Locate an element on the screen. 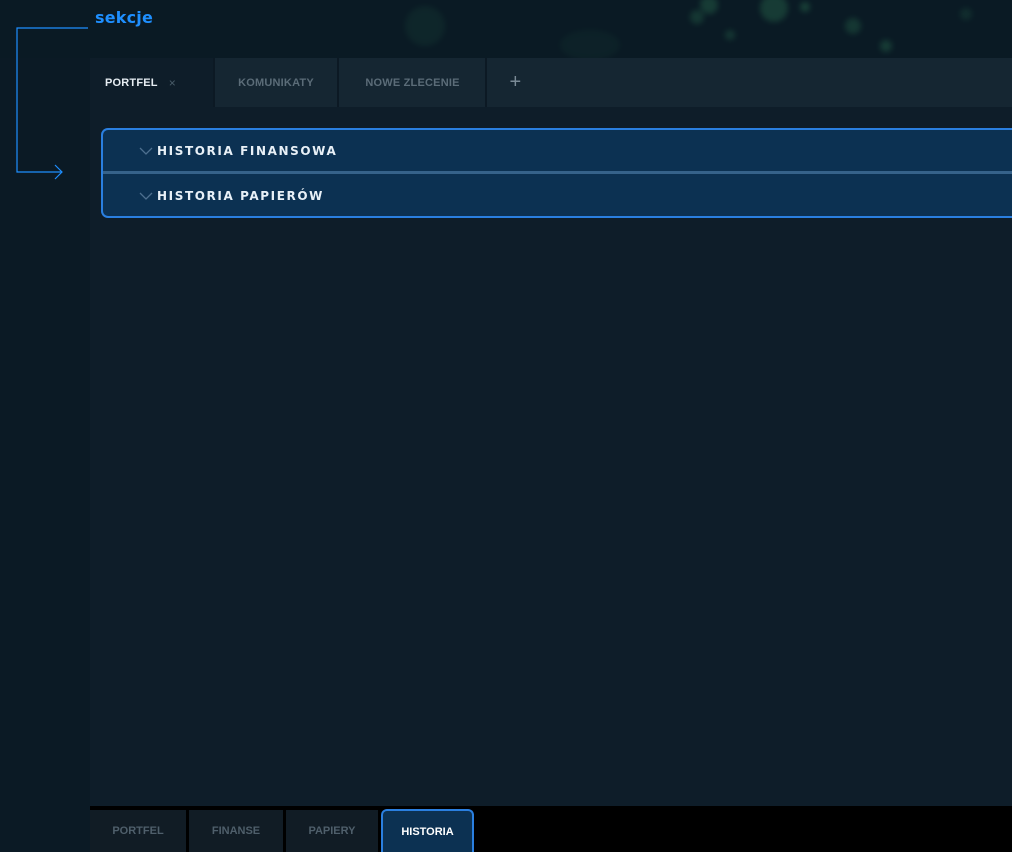 This screenshot has width=1012, height=852. tab-label: KOMUNIKATY is located at coordinates (276, 82).